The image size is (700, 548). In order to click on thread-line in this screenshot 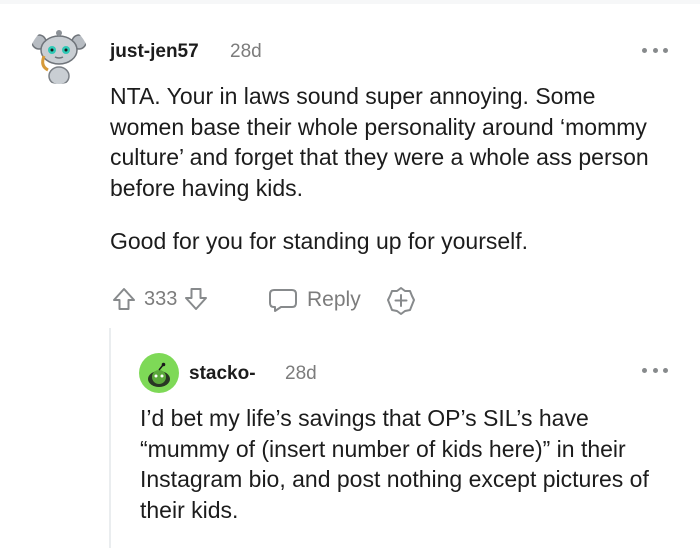, I will do `click(110, 438)`.